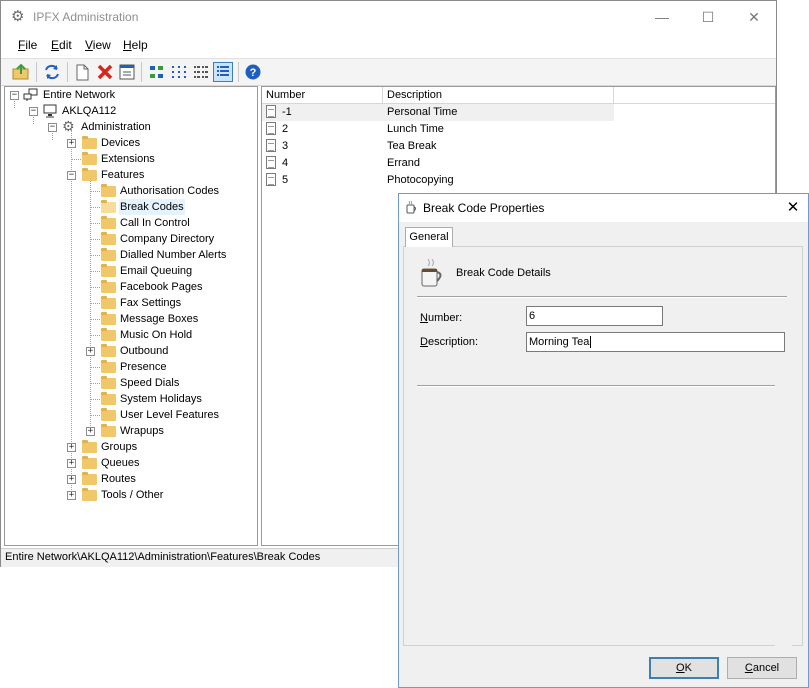 The height and width of the screenshot is (688, 809). Describe the element at coordinates (503, 273) in the screenshot. I see `section-title: Break Code Details` at that location.